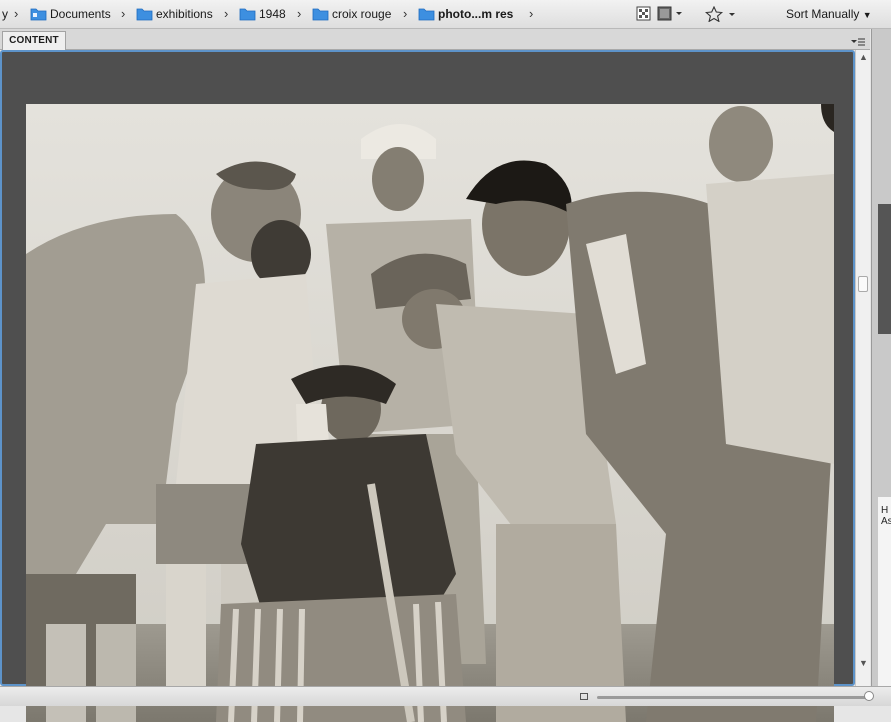 The height and width of the screenshot is (722, 891). What do you see at coordinates (272, 14) in the screenshot?
I see `breadcrumb-label: 1948` at bounding box center [272, 14].